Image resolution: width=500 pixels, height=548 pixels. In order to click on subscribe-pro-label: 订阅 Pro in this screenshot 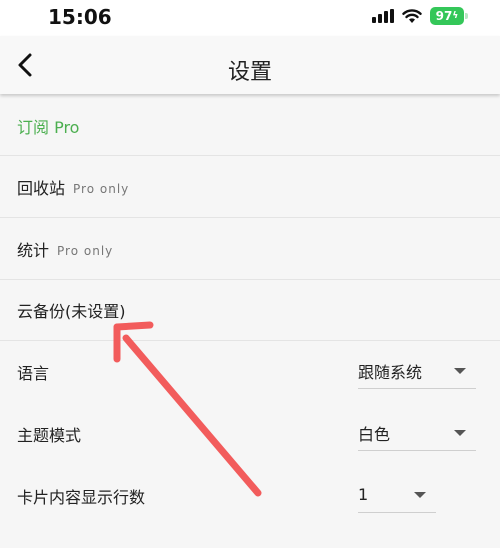, I will do `click(48, 127)`.